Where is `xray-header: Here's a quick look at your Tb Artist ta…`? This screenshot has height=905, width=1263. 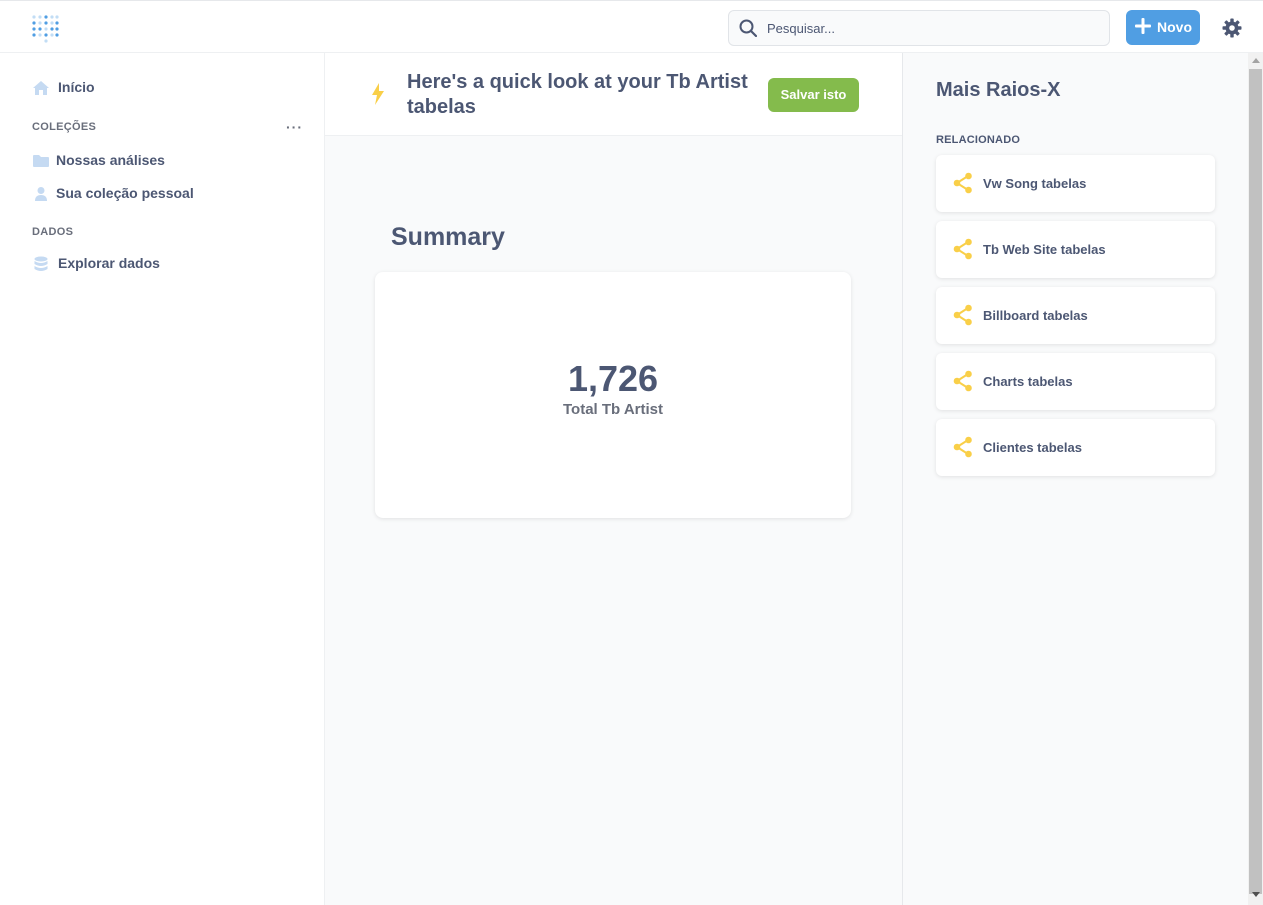
xray-header: Here's a quick look at your Tb Artist ta… is located at coordinates (613, 94).